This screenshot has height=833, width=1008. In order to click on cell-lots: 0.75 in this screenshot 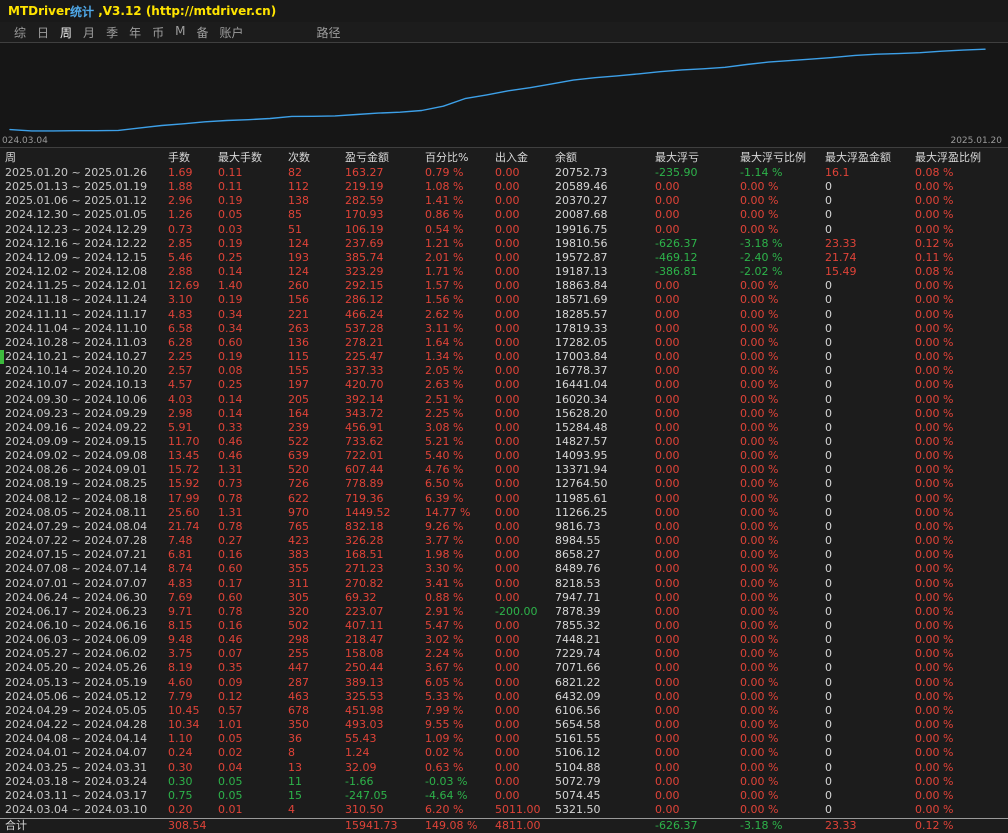, I will do `click(180, 795)`.